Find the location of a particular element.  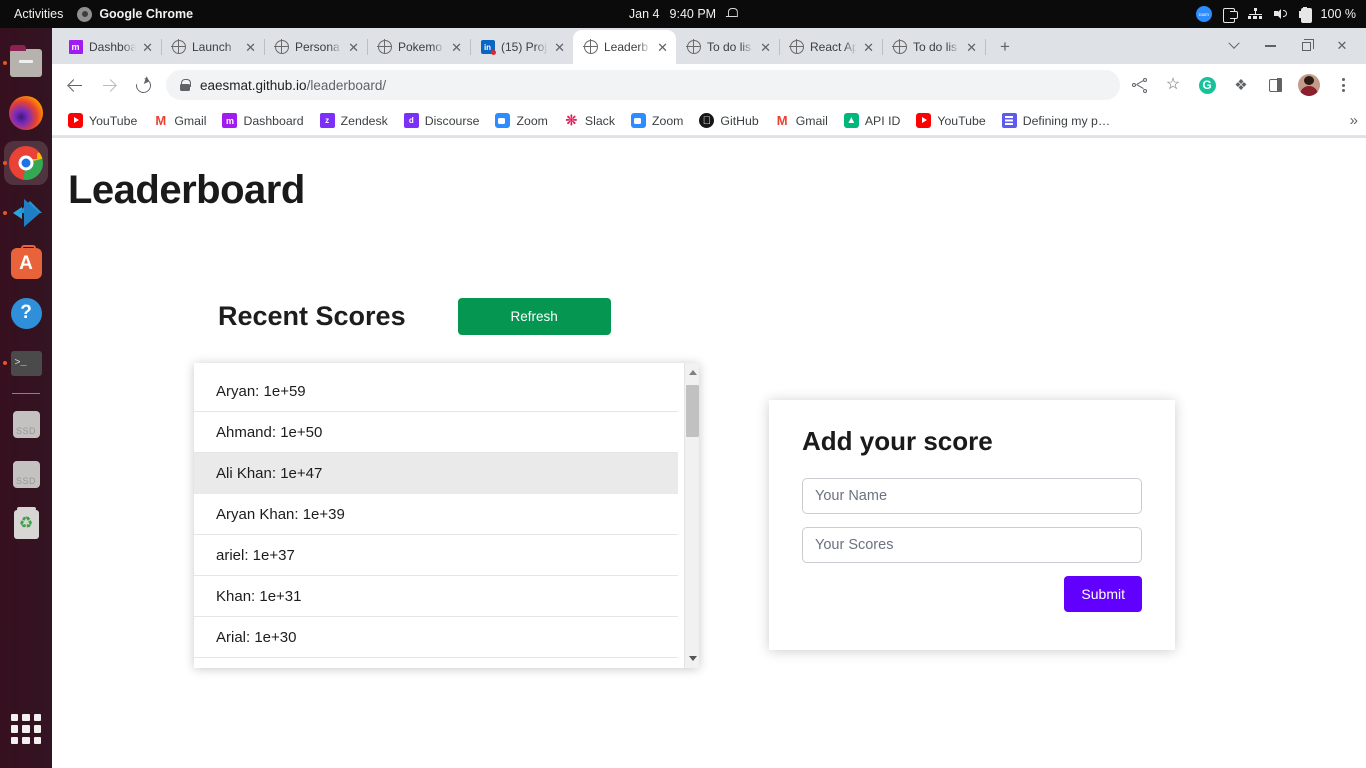

browser-tab-5-active: Leaderb ✕ is located at coordinates (624, 47).